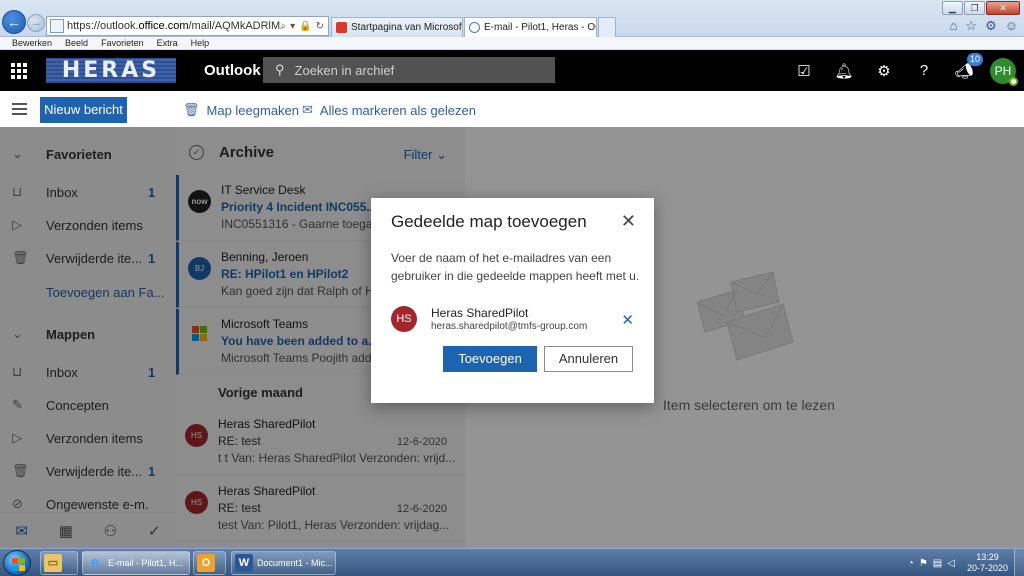 Image resolution: width=1024 pixels, height=576 pixels. Describe the element at coordinates (83, 110) in the screenshot. I see `new-message-button: Nieuw bericht` at that location.